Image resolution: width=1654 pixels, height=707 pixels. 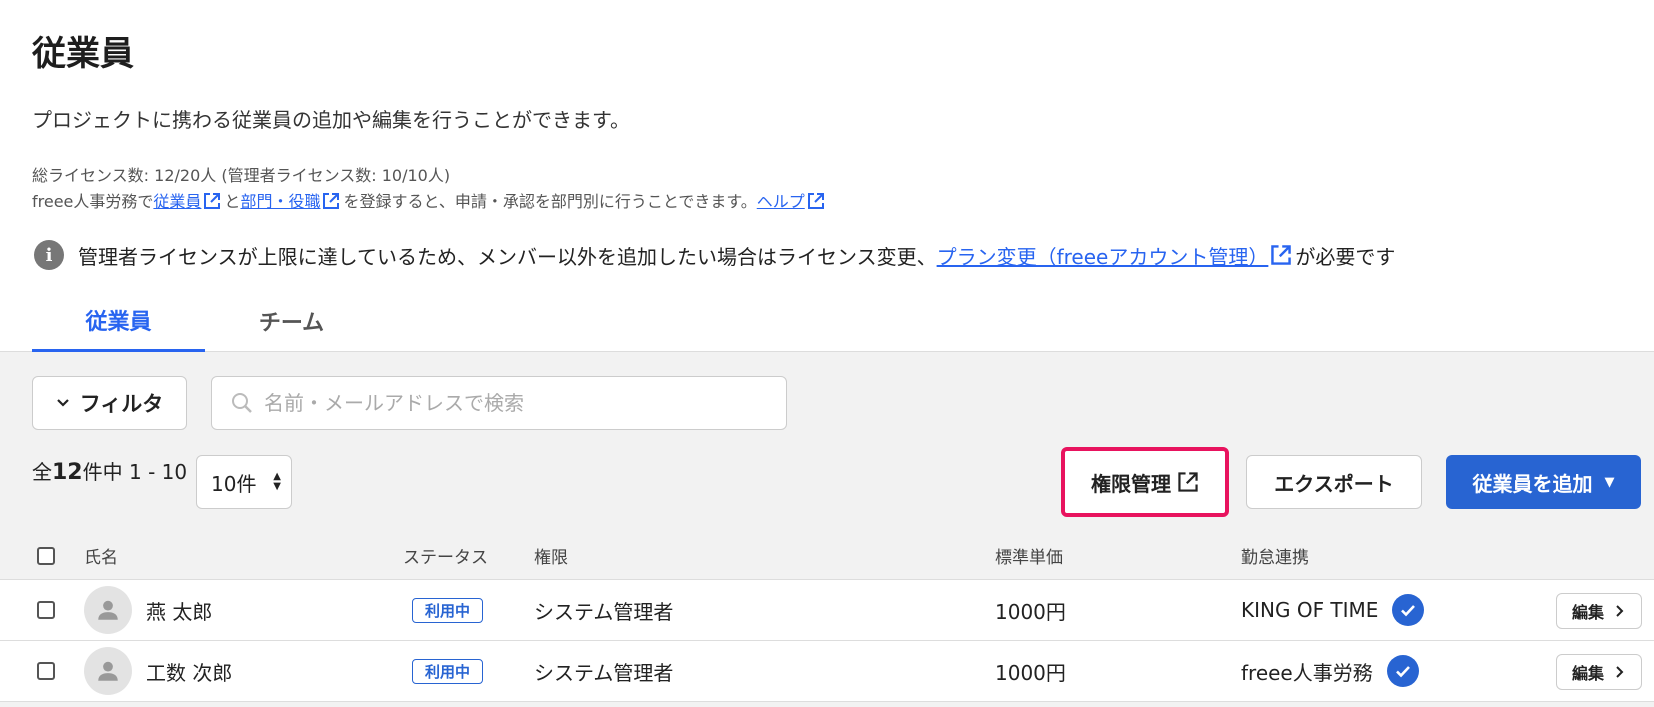 What do you see at coordinates (179, 611) in the screenshot?
I see `employee-name: 燕 太郎` at bounding box center [179, 611].